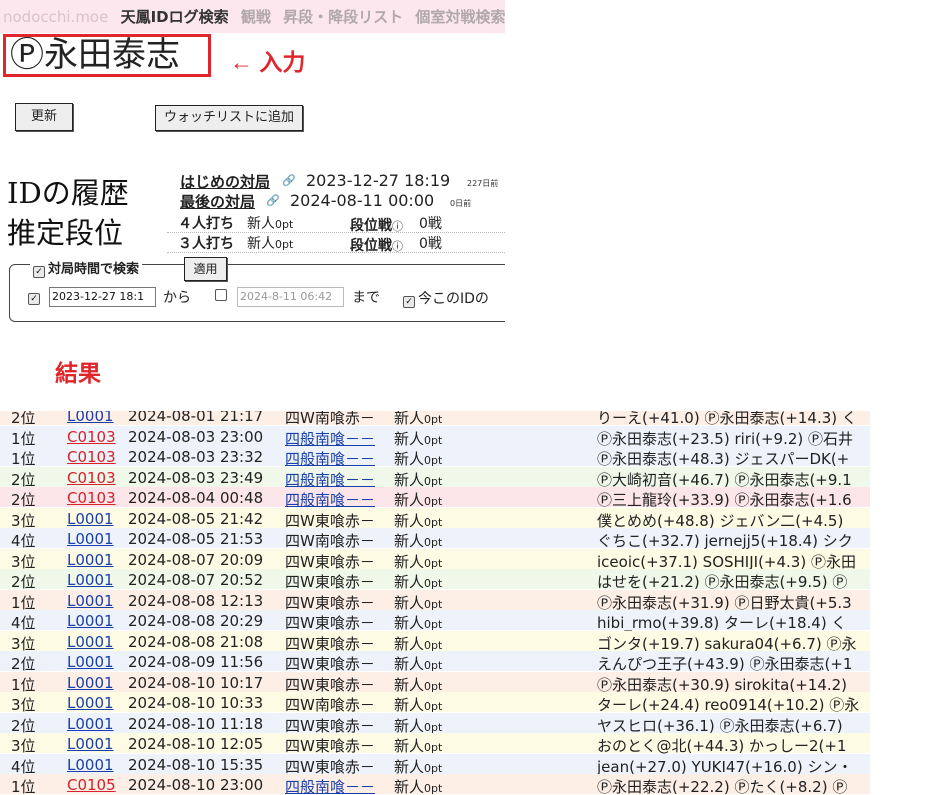 This screenshot has height=795, width=951. Describe the element at coordinates (366, 298) in the screenshot. I see `to-suffix: まで` at that location.